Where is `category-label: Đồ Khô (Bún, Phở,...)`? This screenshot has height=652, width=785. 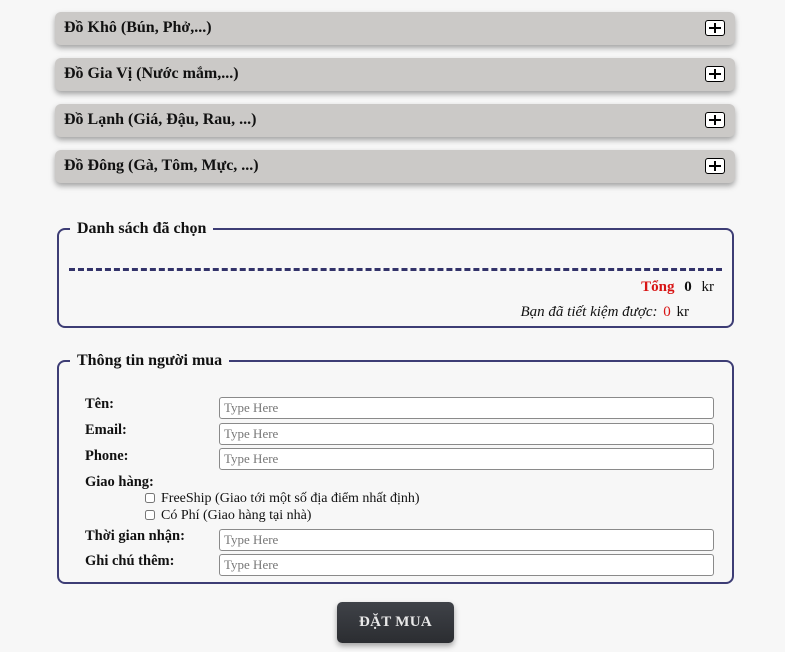 category-label: Đồ Khô (Bún, Phở,...) is located at coordinates (138, 27).